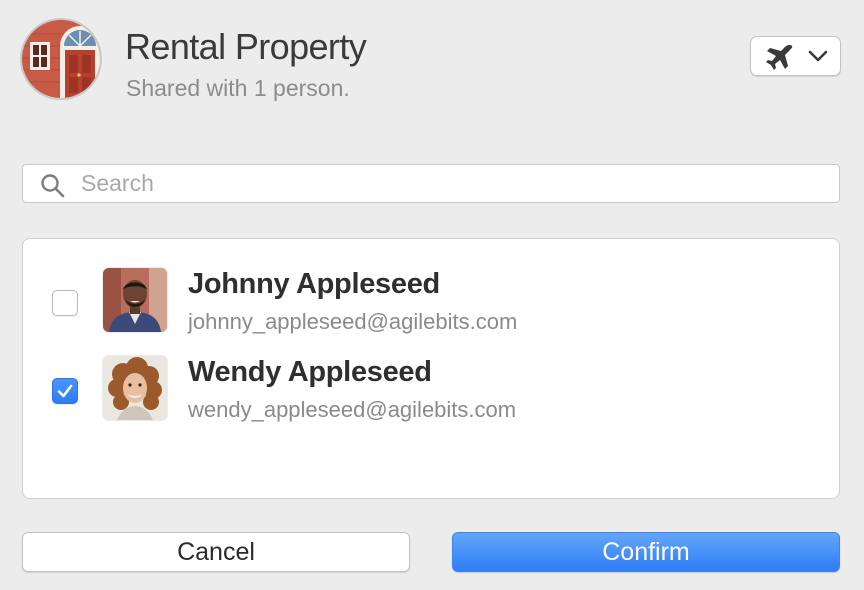 This screenshot has height=590, width=864. Describe the element at coordinates (352, 409) in the screenshot. I see `person-email: wendy_appleseed@agilebits.com` at that location.